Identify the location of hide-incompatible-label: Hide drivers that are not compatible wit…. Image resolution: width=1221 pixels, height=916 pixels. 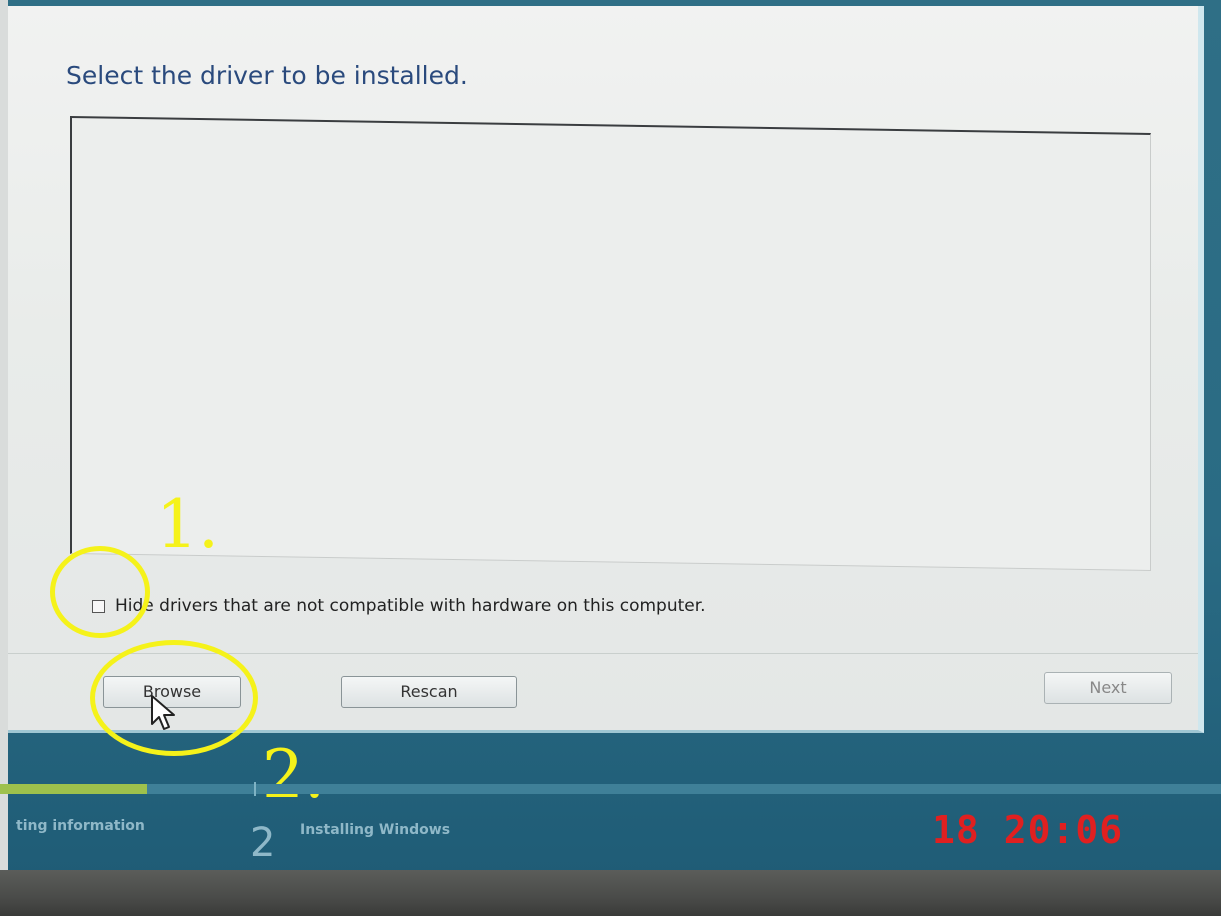
(410, 606).